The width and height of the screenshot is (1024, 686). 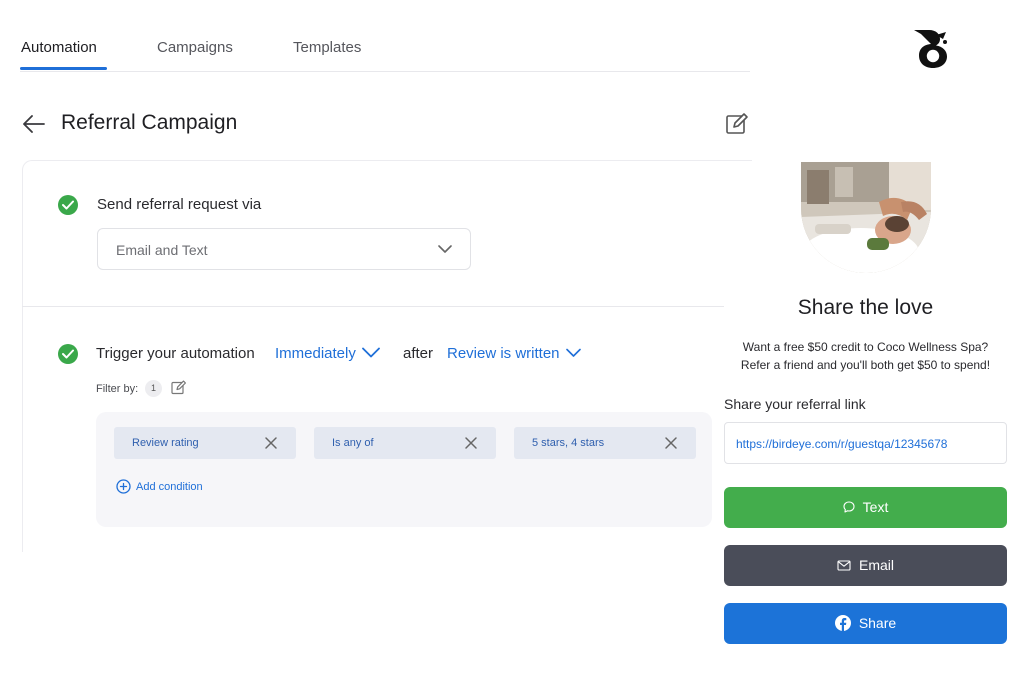 What do you see at coordinates (34, 124) in the screenshot?
I see `back-arrow-icon` at bounding box center [34, 124].